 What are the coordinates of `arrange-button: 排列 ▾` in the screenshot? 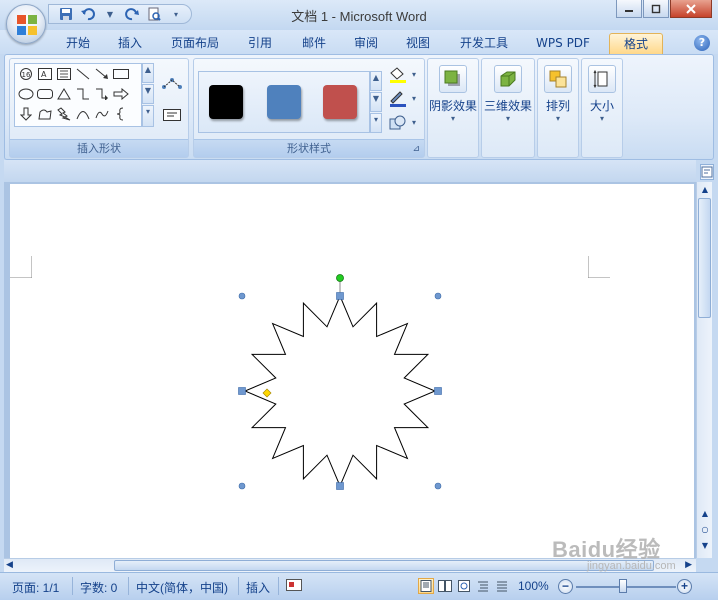 It's located at (558, 98).